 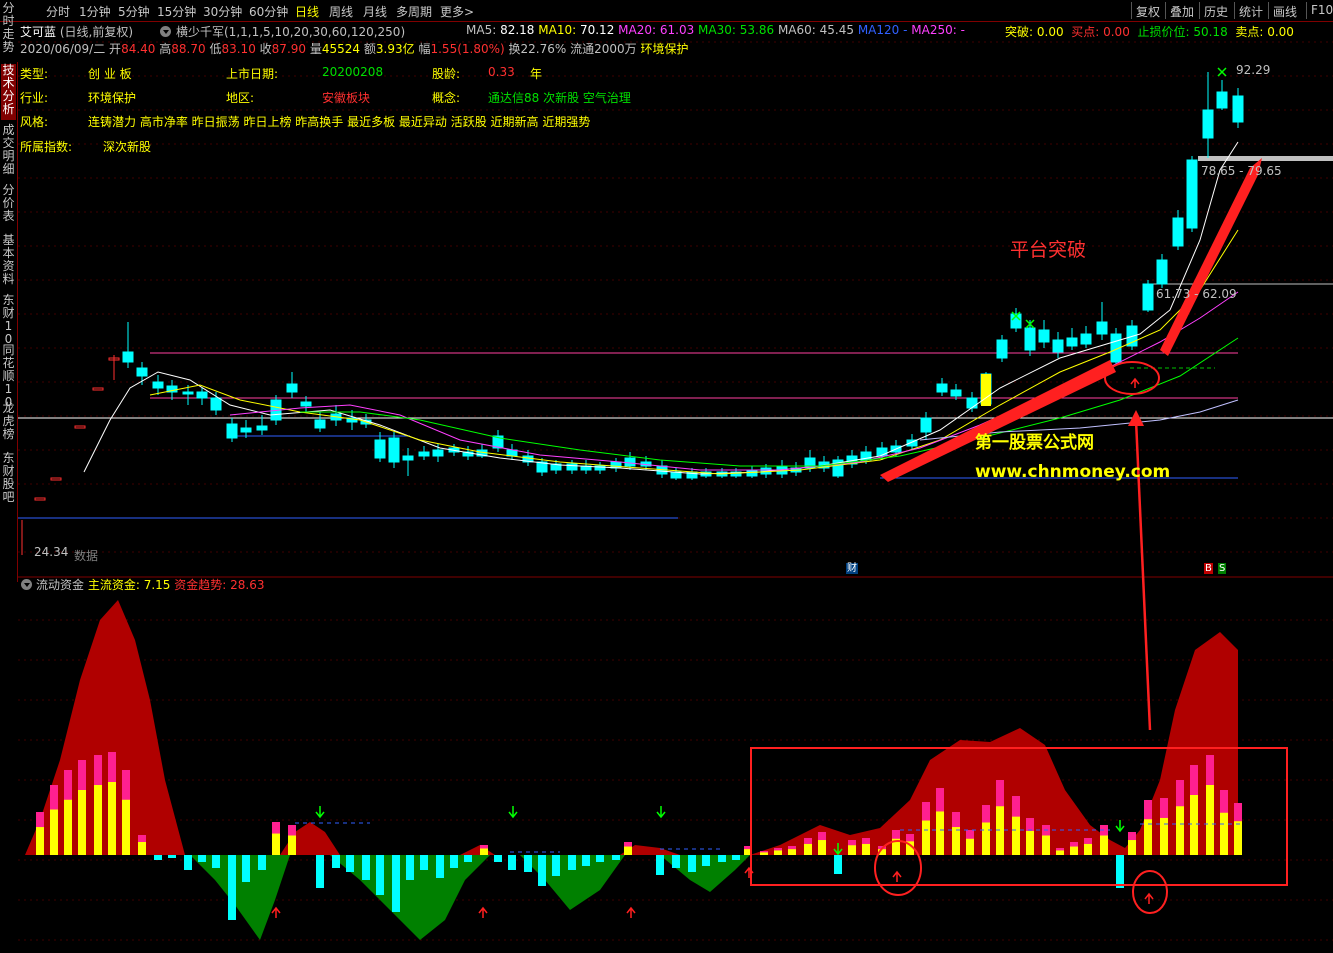 I want to click on level-bar, so click(x=1265, y=158).